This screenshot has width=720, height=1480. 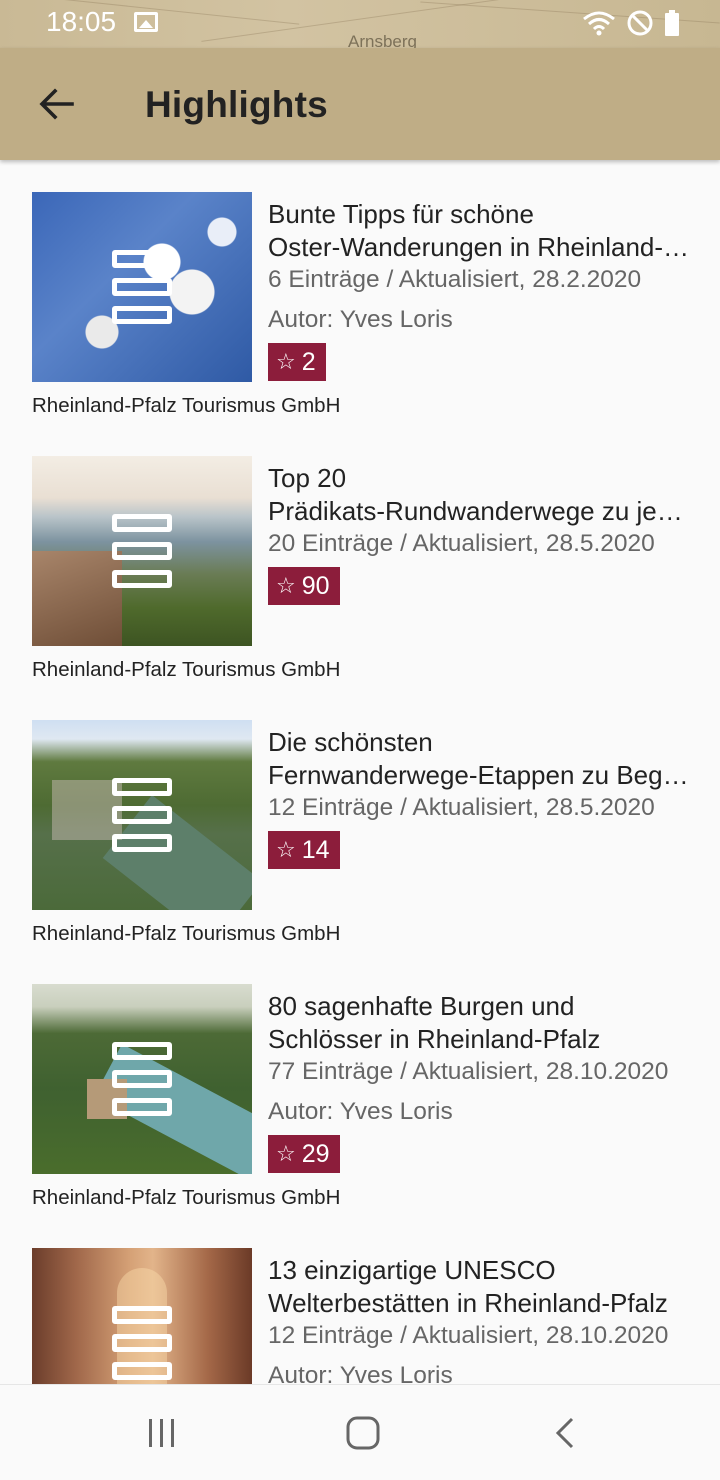 What do you see at coordinates (455, 279) in the screenshot?
I see `item-meta: 6 Einträge / Aktualisiert, 28.2.2020` at bounding box center [455, 279].